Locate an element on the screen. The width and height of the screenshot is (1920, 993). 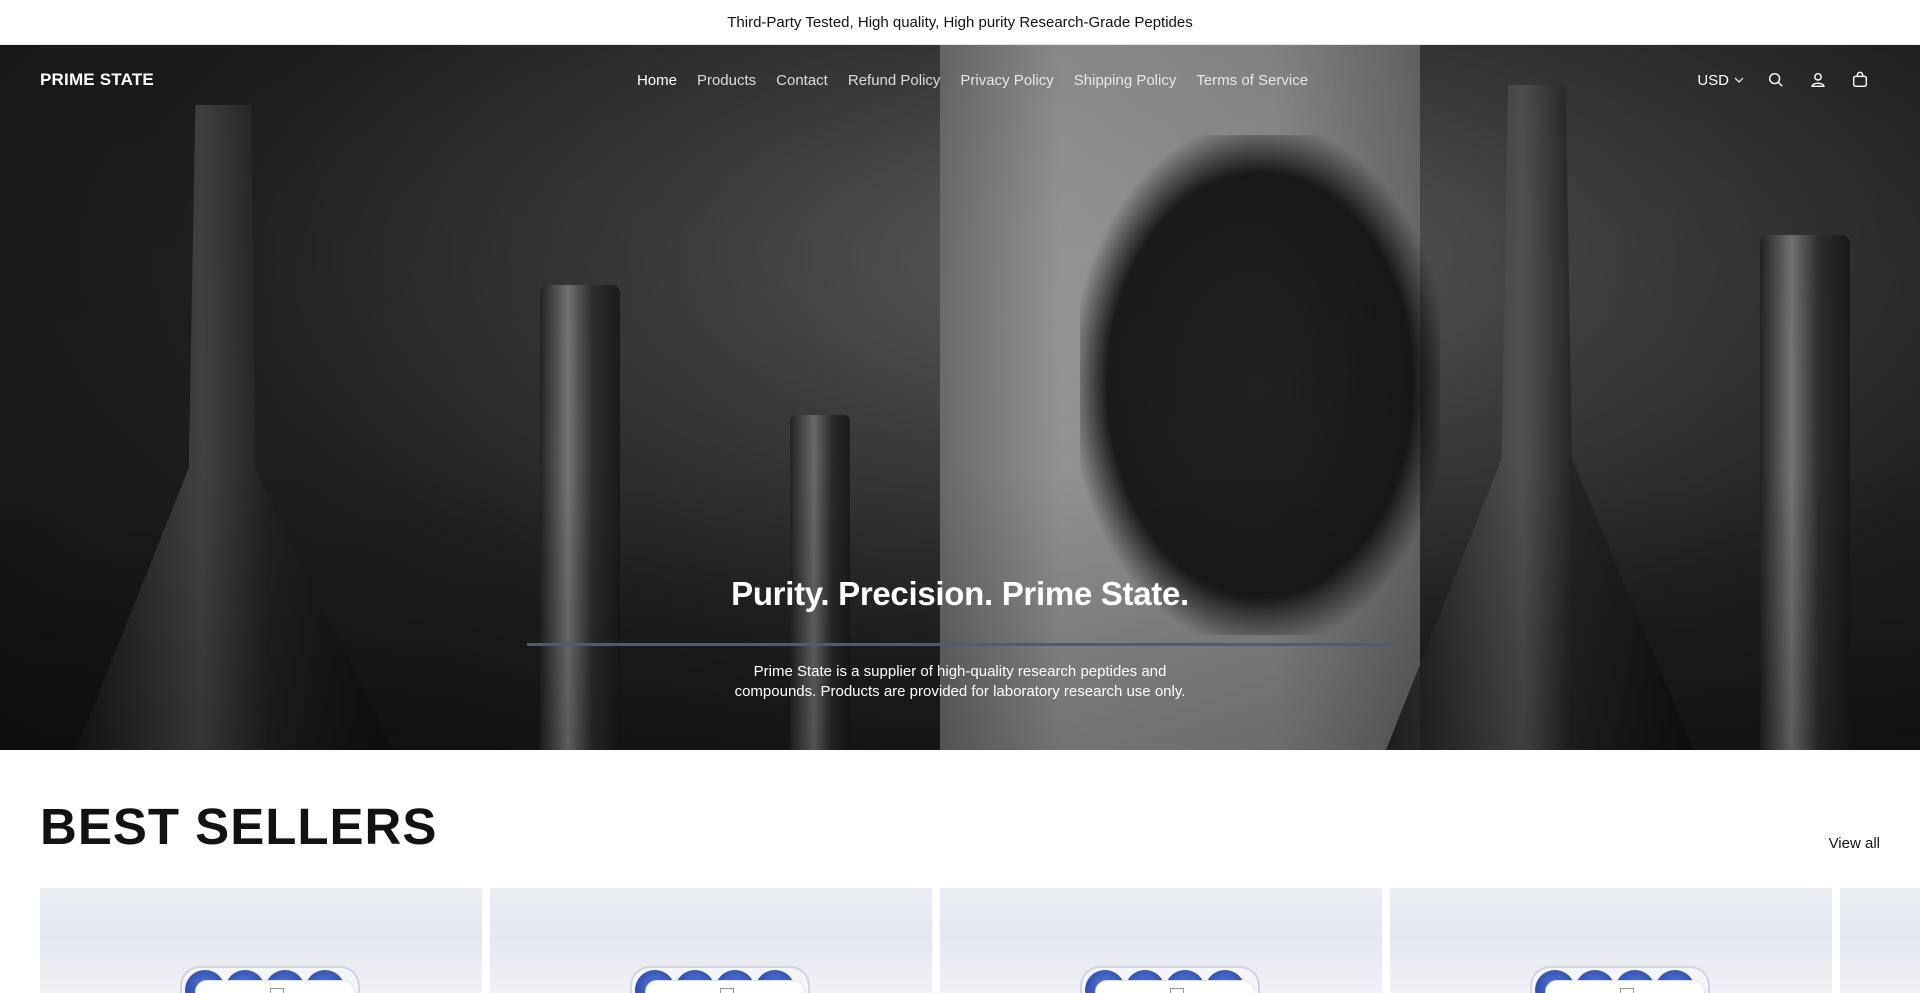
chevron-down-icon is located at coordinates (1739, 80).